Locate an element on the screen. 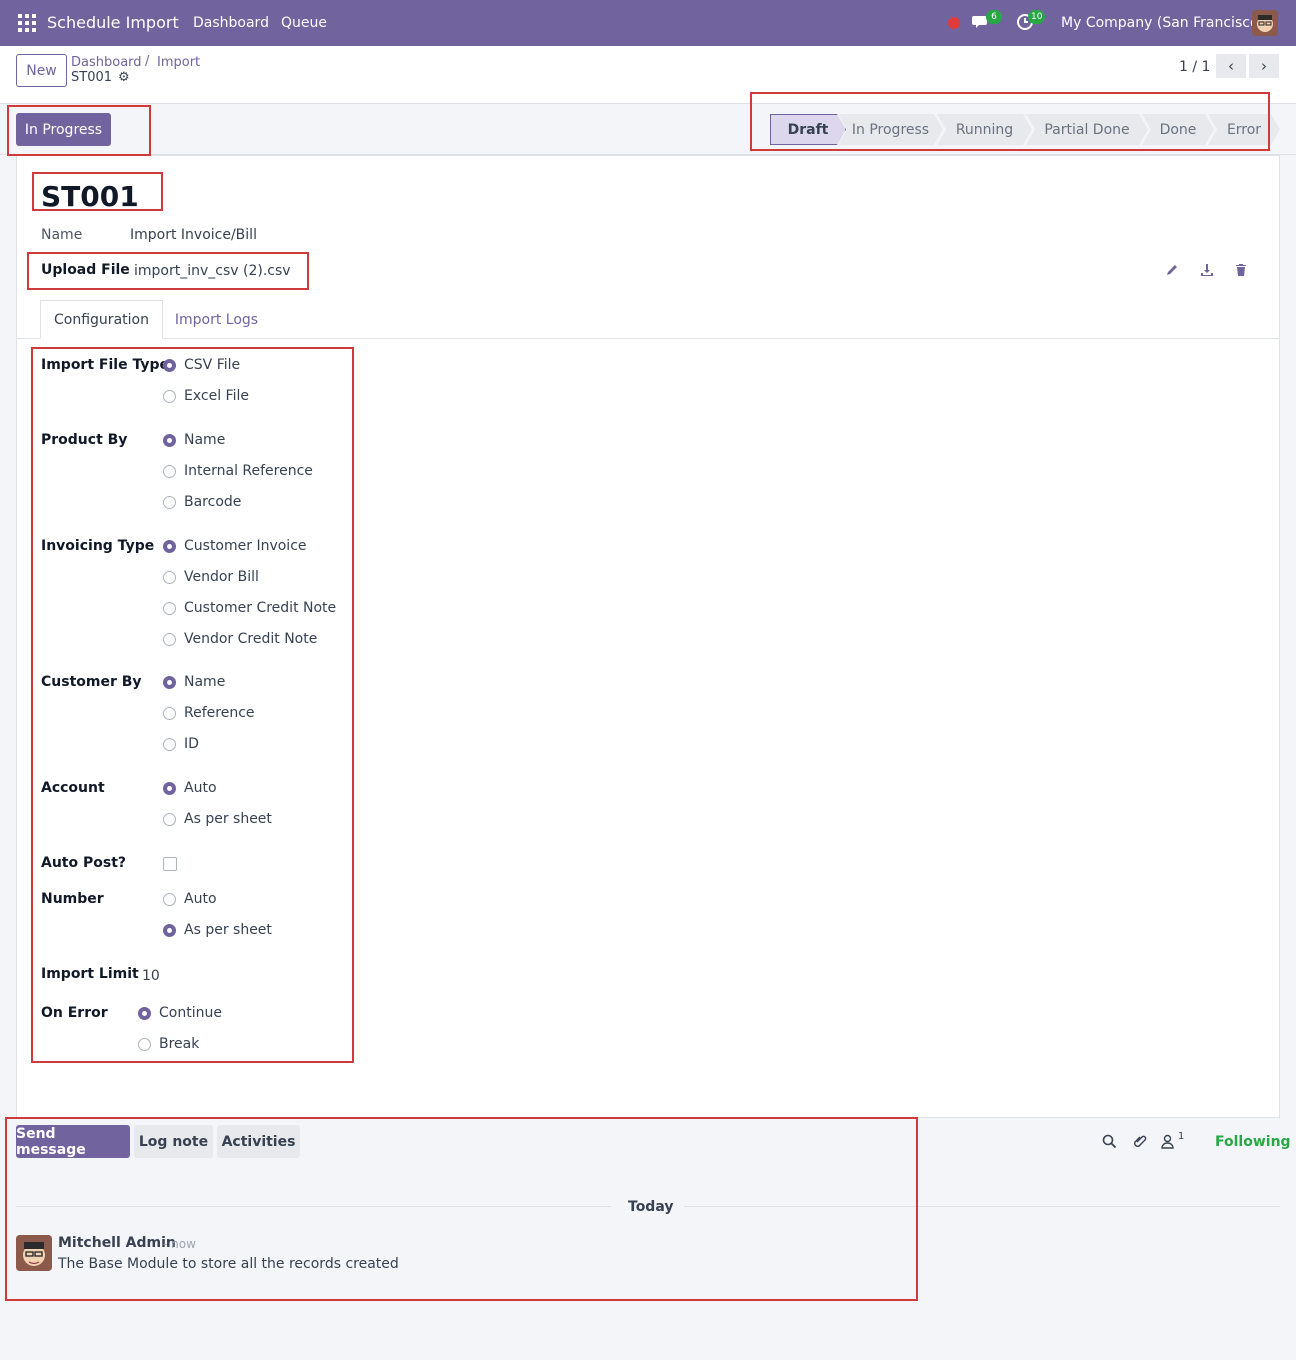  menu-queue: Queue is located at coordinates (304, 23).